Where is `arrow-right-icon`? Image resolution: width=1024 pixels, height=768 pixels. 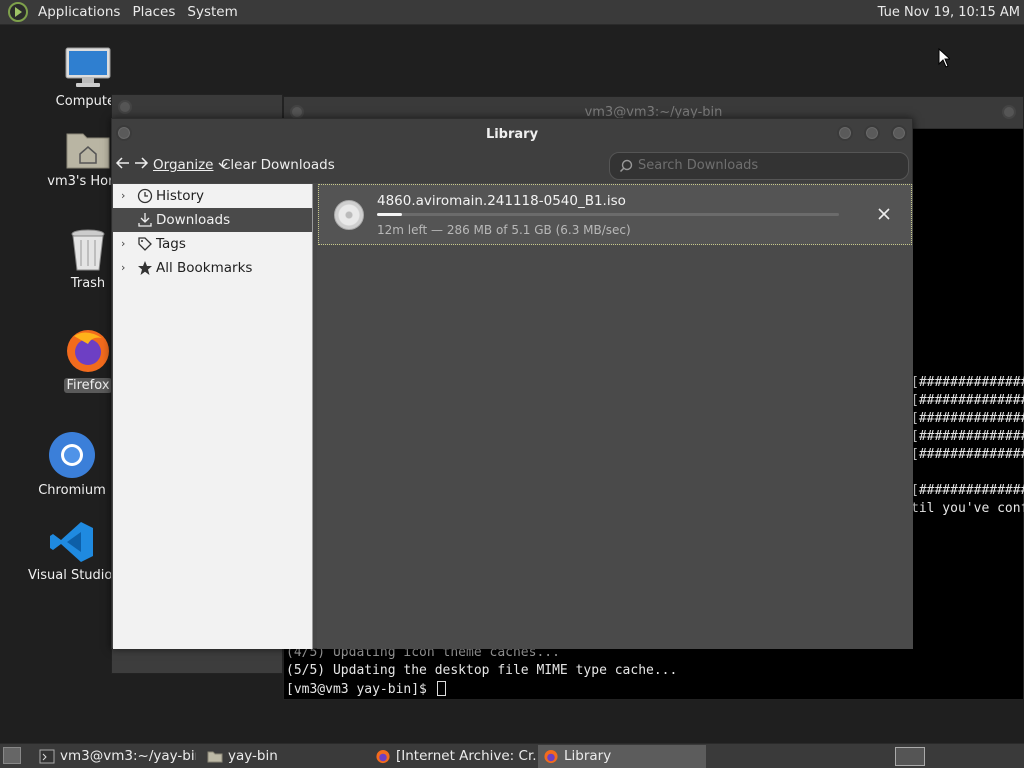
arrow-right-icon is located at coordinates (142, 163).